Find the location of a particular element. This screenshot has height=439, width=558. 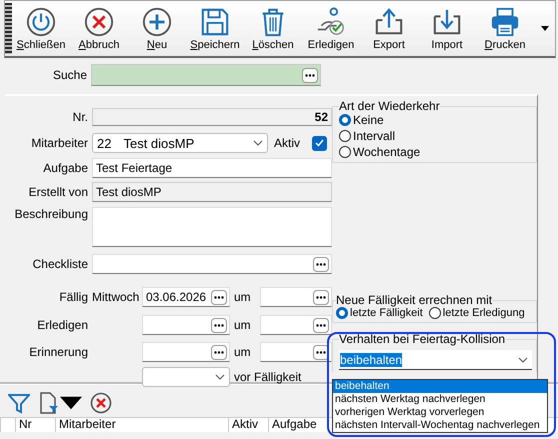

toolbar-button: Drucken is located at coordinates (505, 28).